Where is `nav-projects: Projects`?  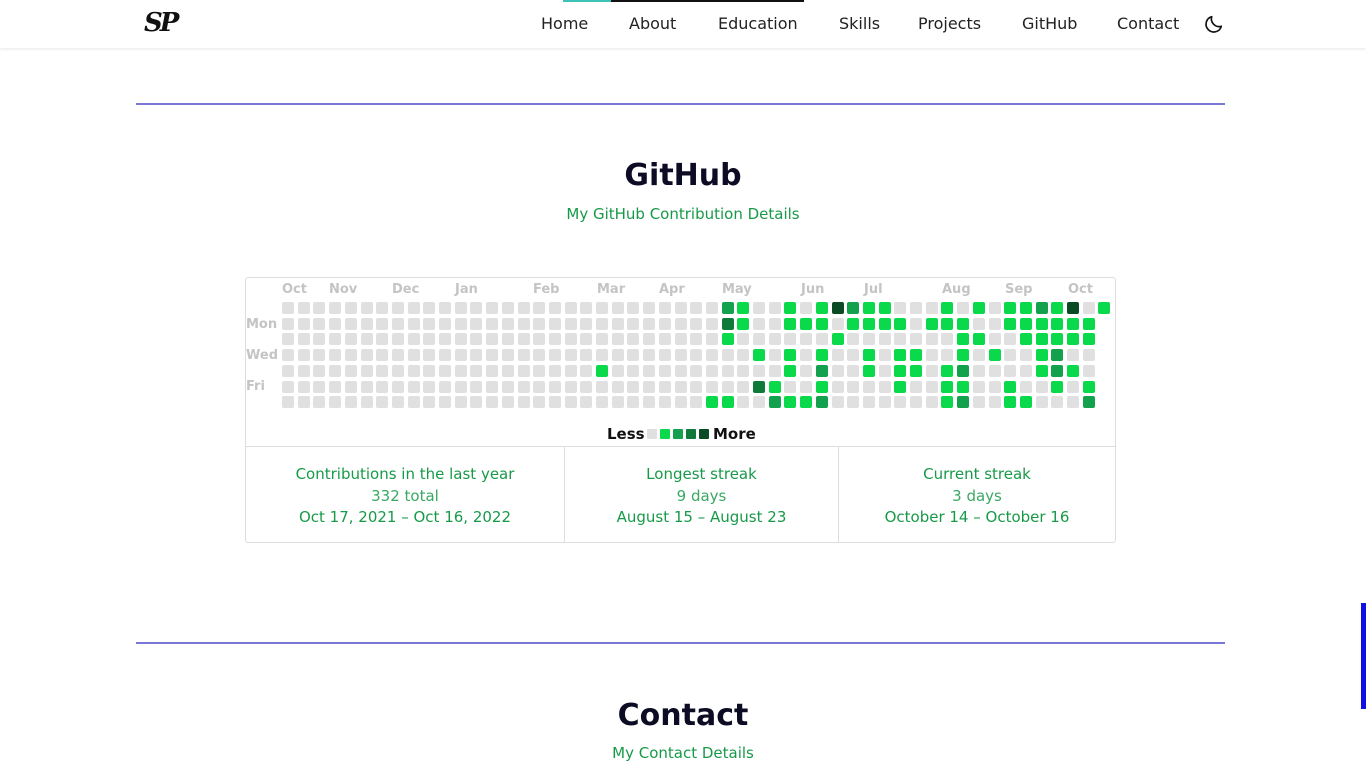 nav-projects: Projects is located at coordinates (949, 24).